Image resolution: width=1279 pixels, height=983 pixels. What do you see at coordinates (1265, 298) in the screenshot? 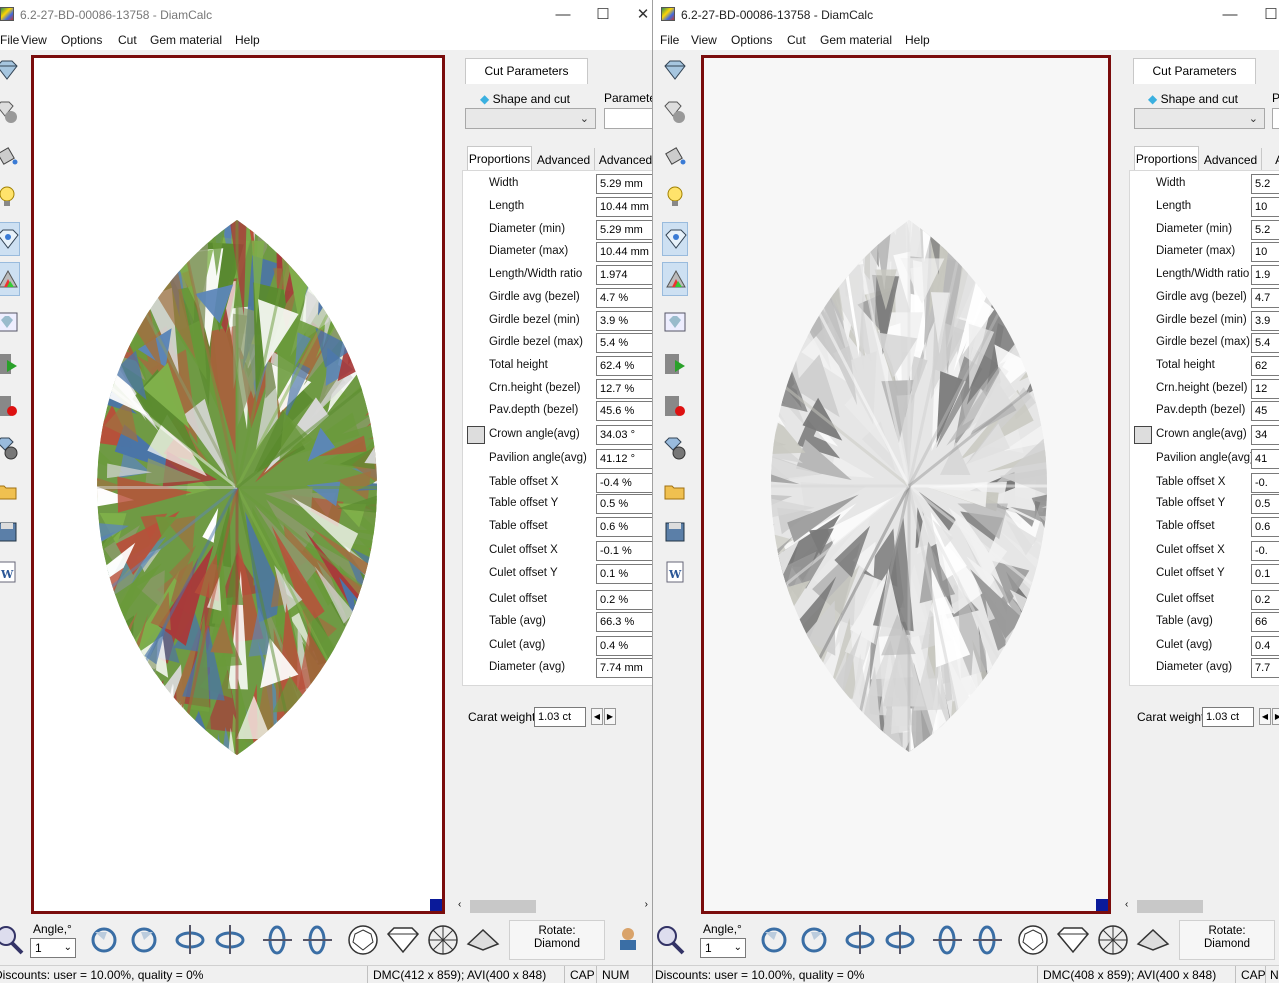
I see `property-value-field: 4.7` at bounding box center [1265, 298].